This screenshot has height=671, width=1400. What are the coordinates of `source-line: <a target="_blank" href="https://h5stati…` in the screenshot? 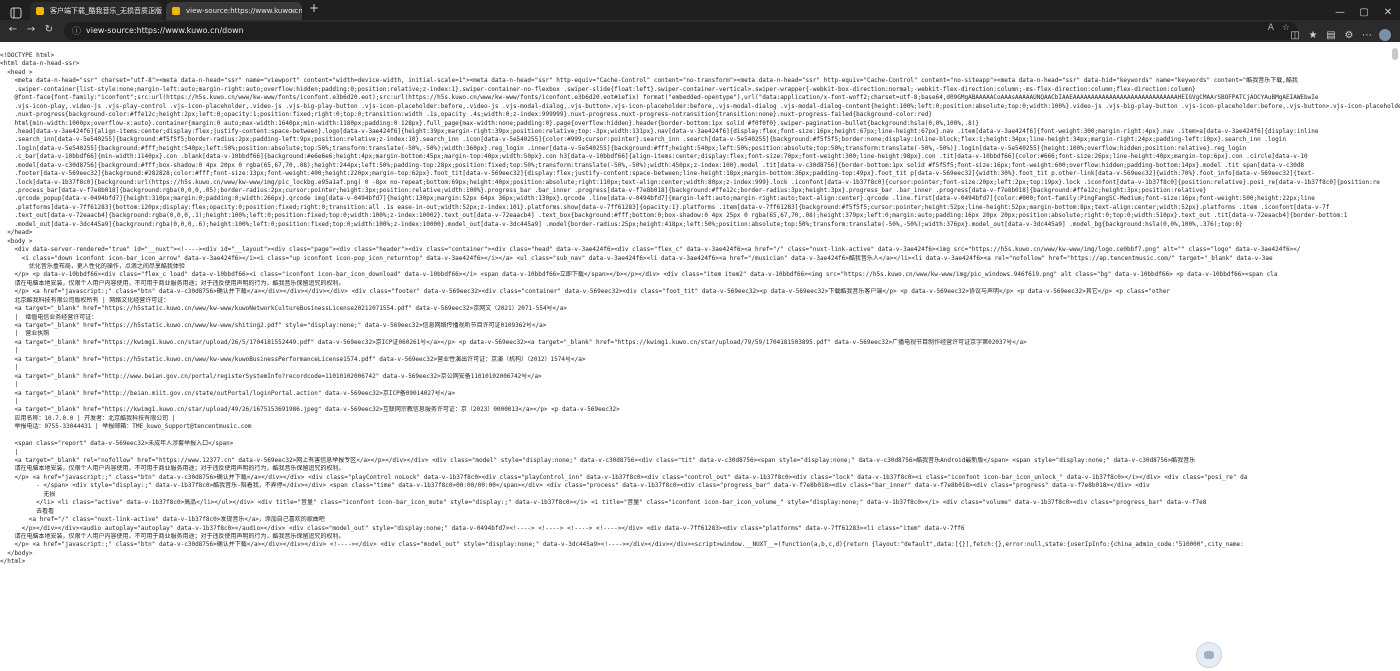 It's located at (700, 309).